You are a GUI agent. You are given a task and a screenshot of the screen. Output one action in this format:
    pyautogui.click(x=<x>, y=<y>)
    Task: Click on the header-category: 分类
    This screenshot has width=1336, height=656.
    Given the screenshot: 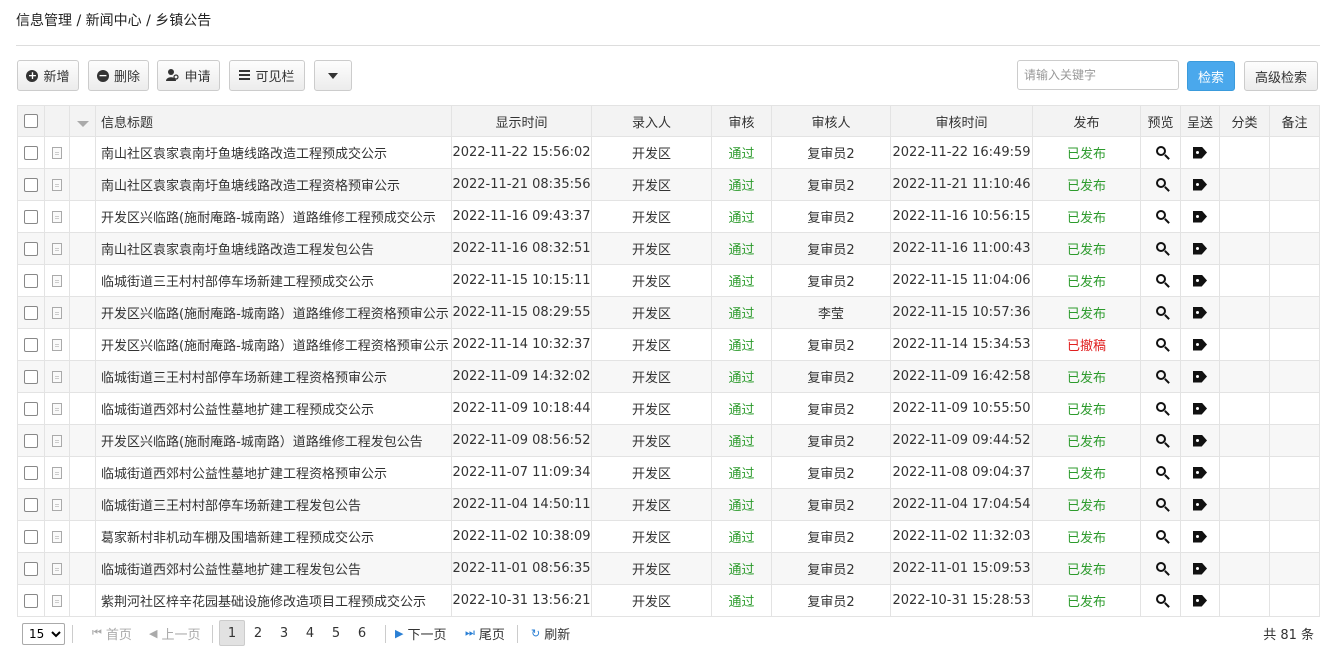 What is the action you would take?
    pyautogui.click(x=1244, y=121)
    